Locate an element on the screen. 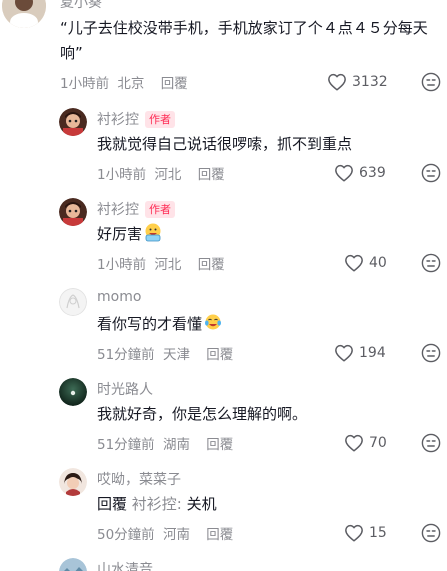 This screenshot has height=571, width=447. comment-author-name: 夏小葵 is located at coordinates (81, 6).